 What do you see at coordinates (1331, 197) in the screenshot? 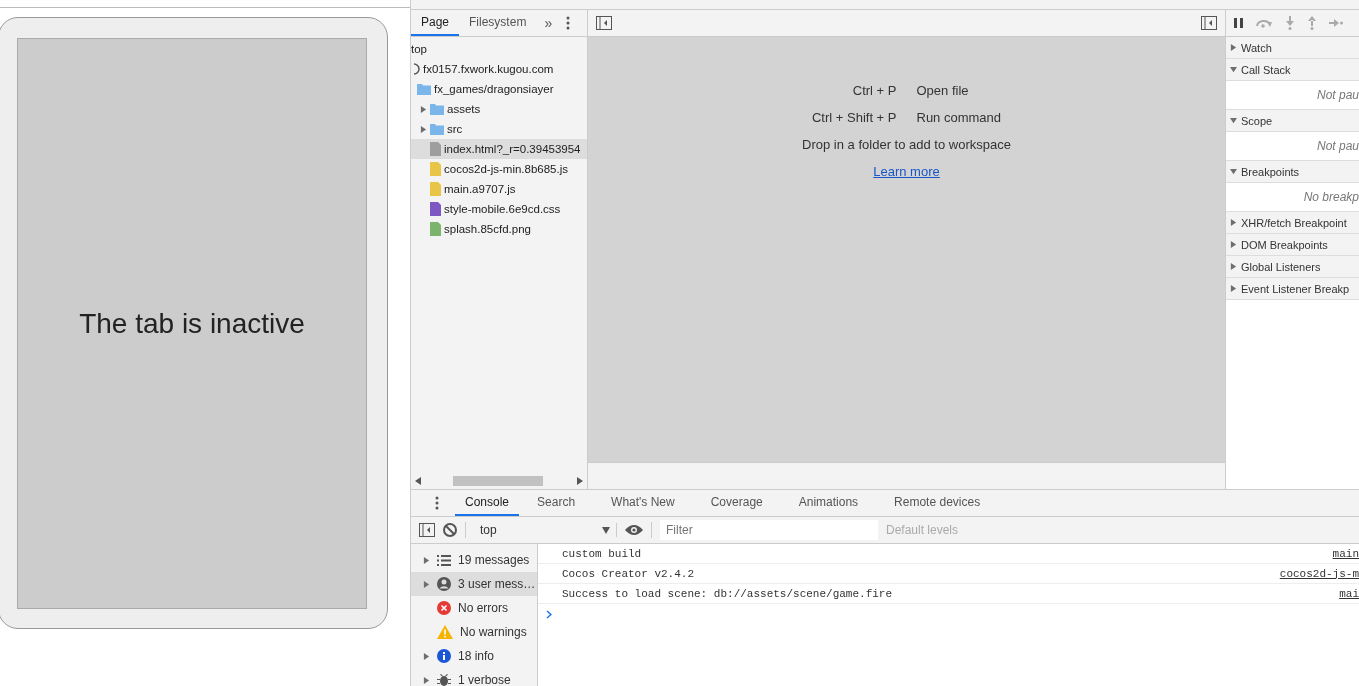
I see `pane-status: No breakp` at bounding box center [1331, 197].